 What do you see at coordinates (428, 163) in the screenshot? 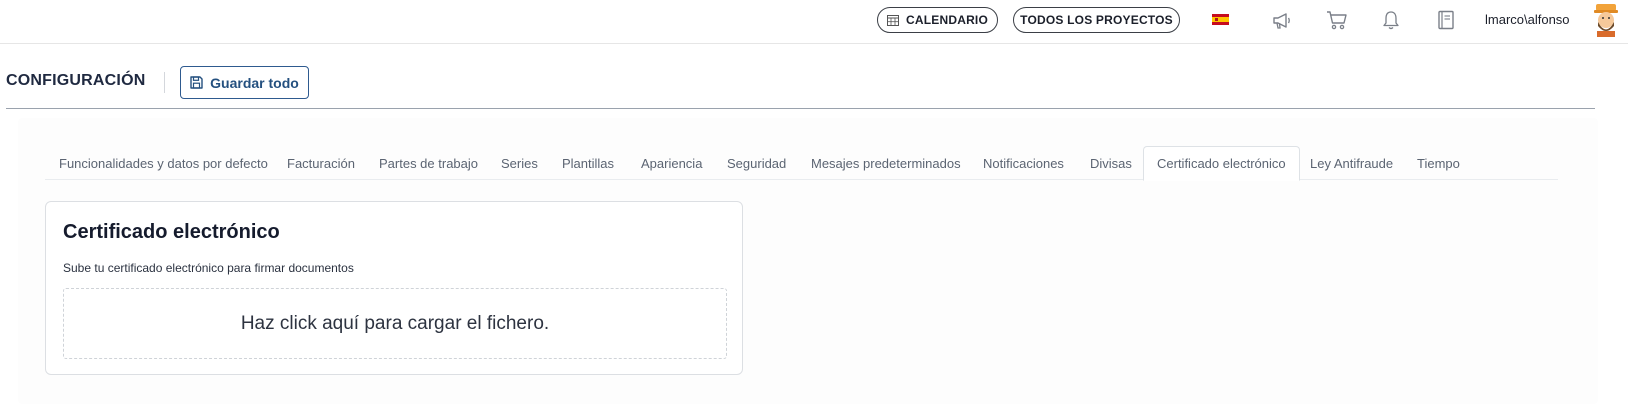
I see `tab-partes-de-trabajo: Partes de trabajo` at bounding box center [428, 163].